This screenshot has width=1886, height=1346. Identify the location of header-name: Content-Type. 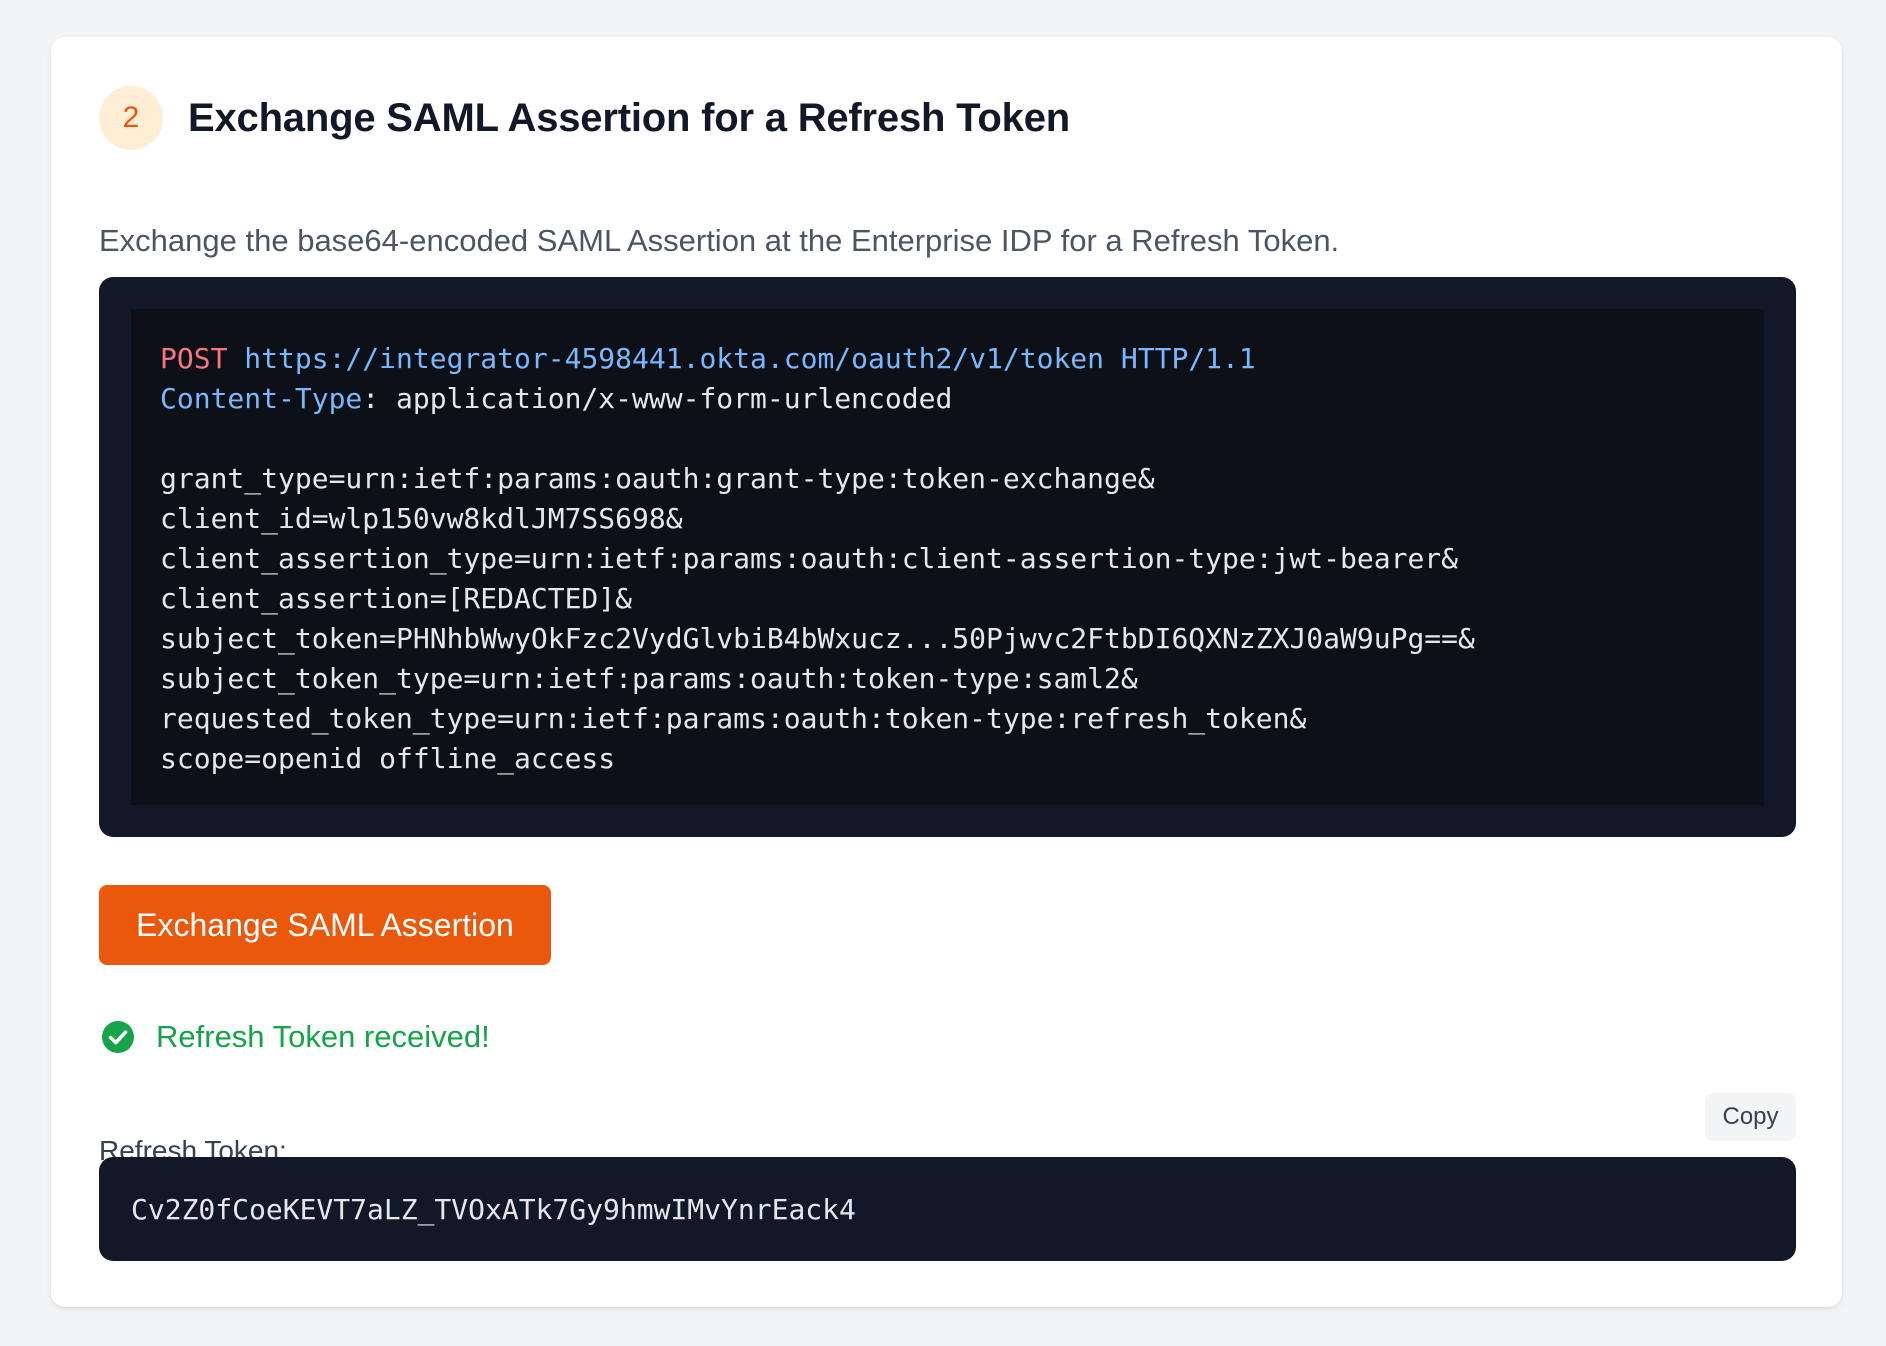
(261, 398).